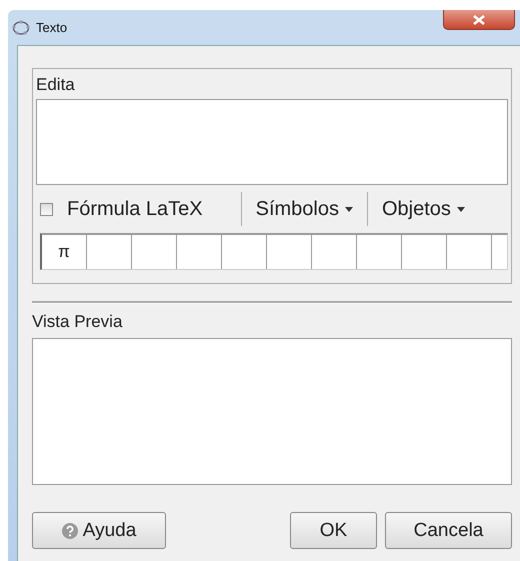  Describe the element at coordinates (99, 530) in the screenshot. I see `help-button: Ayuda` at that location.